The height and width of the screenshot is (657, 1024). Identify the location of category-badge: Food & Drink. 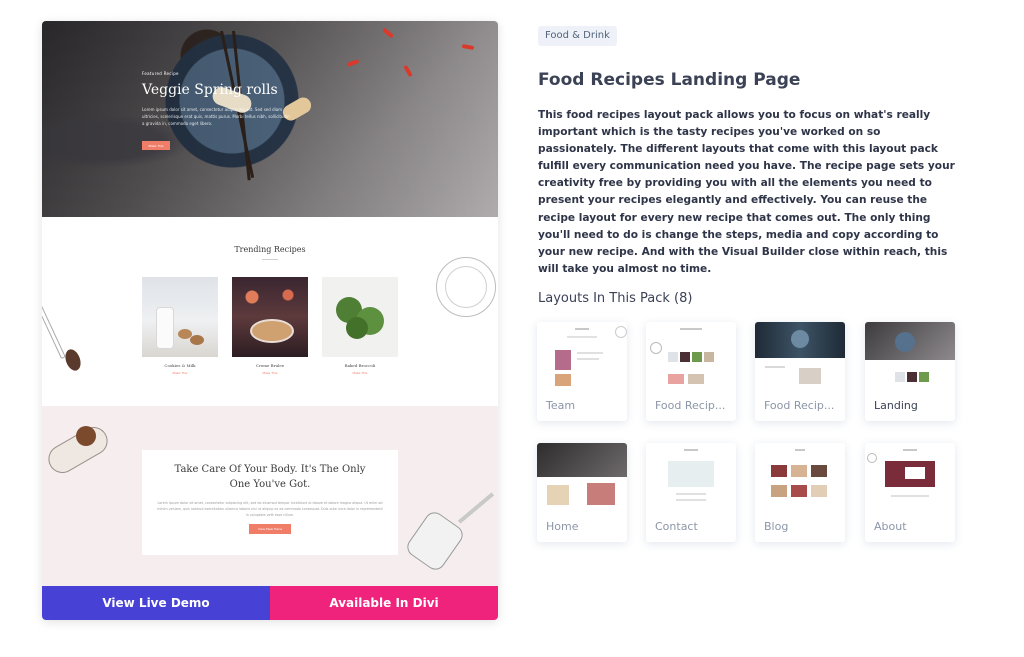
(577, 36).